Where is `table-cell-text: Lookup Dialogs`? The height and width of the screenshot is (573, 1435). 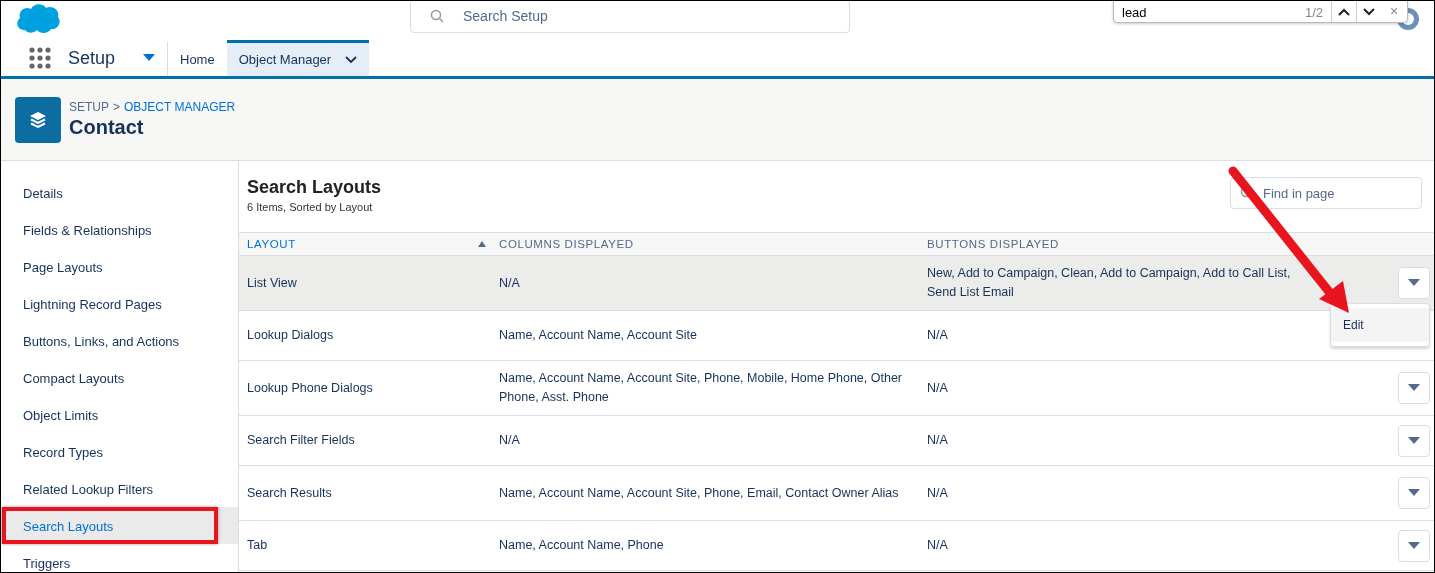
table-cell-text: Lookup Dialogs is located at coordinates (290, 335).